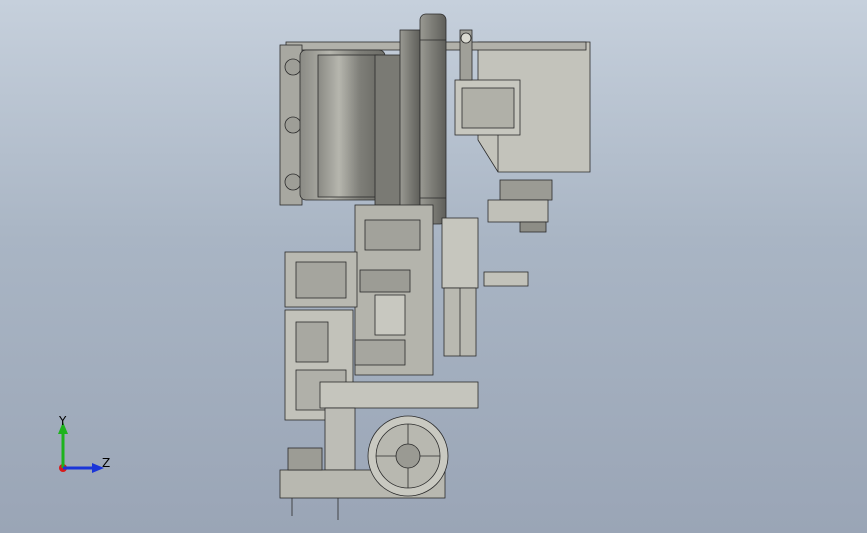  I want to click on main-drum, so click(342, 125).